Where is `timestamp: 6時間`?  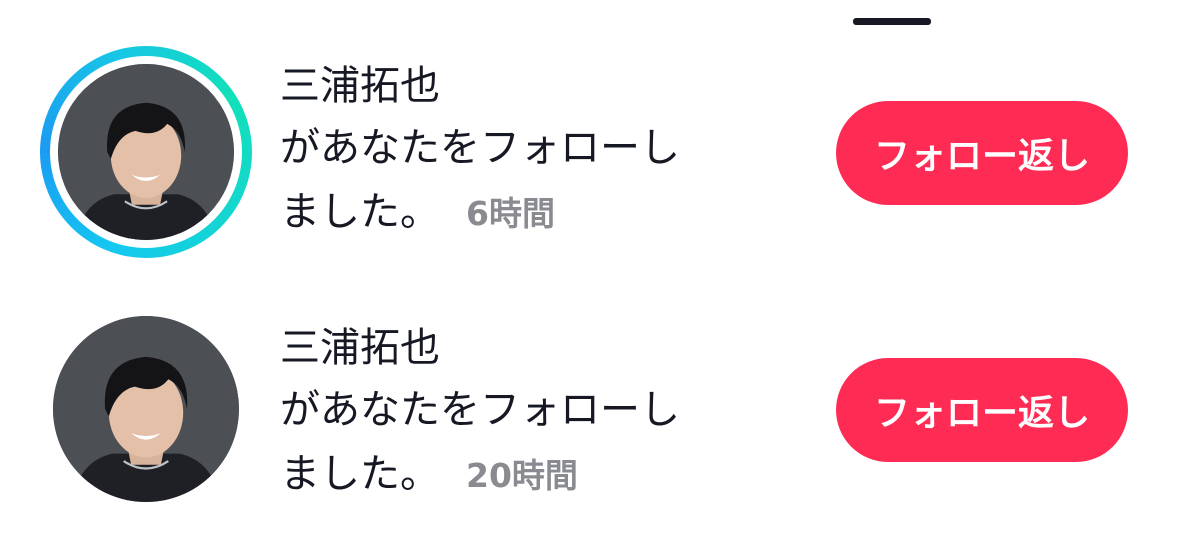
timestamp: 6時間 is located at coordinates (510, 213).